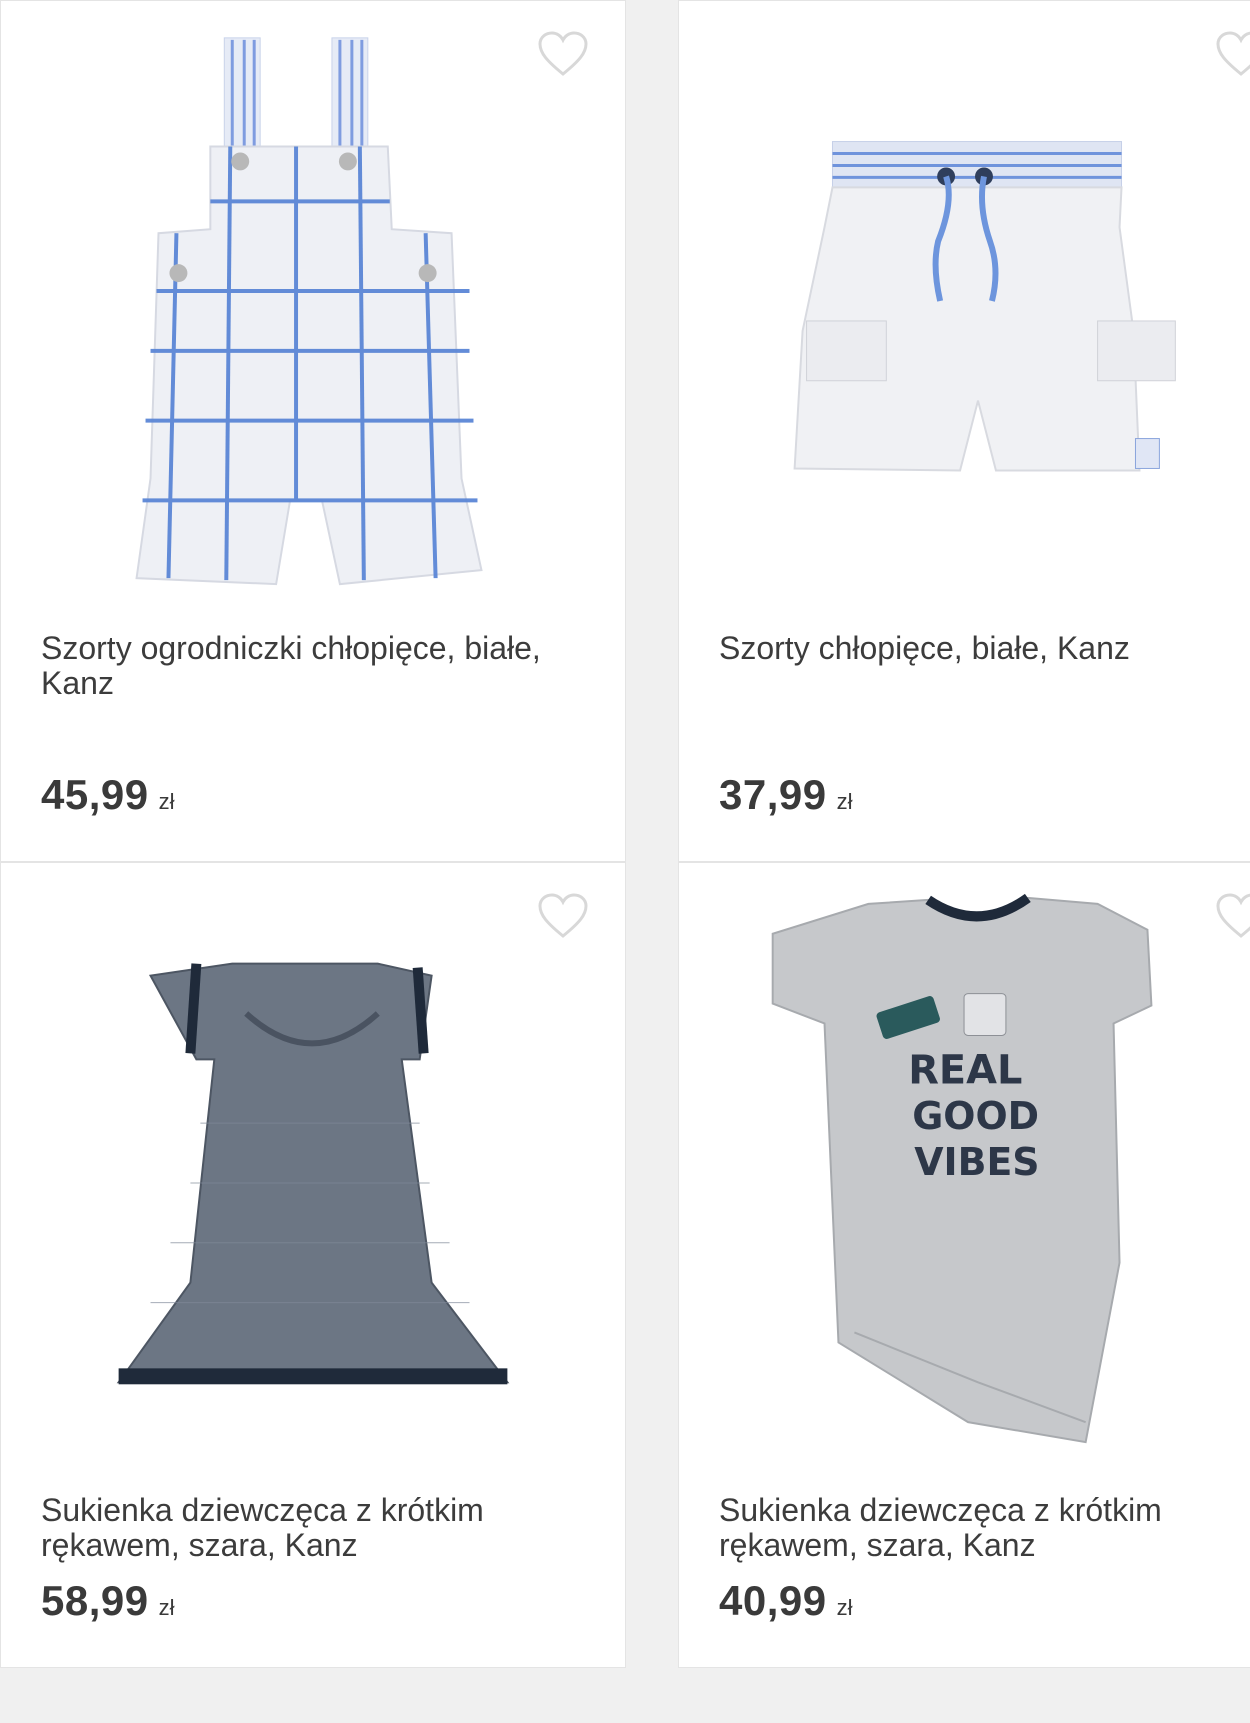 The width and height of the screenshot is (1250, 1723). Describe the element at coordinates (965, 1070) in the screenshot. I see `print-line-1: REAL` at that location.